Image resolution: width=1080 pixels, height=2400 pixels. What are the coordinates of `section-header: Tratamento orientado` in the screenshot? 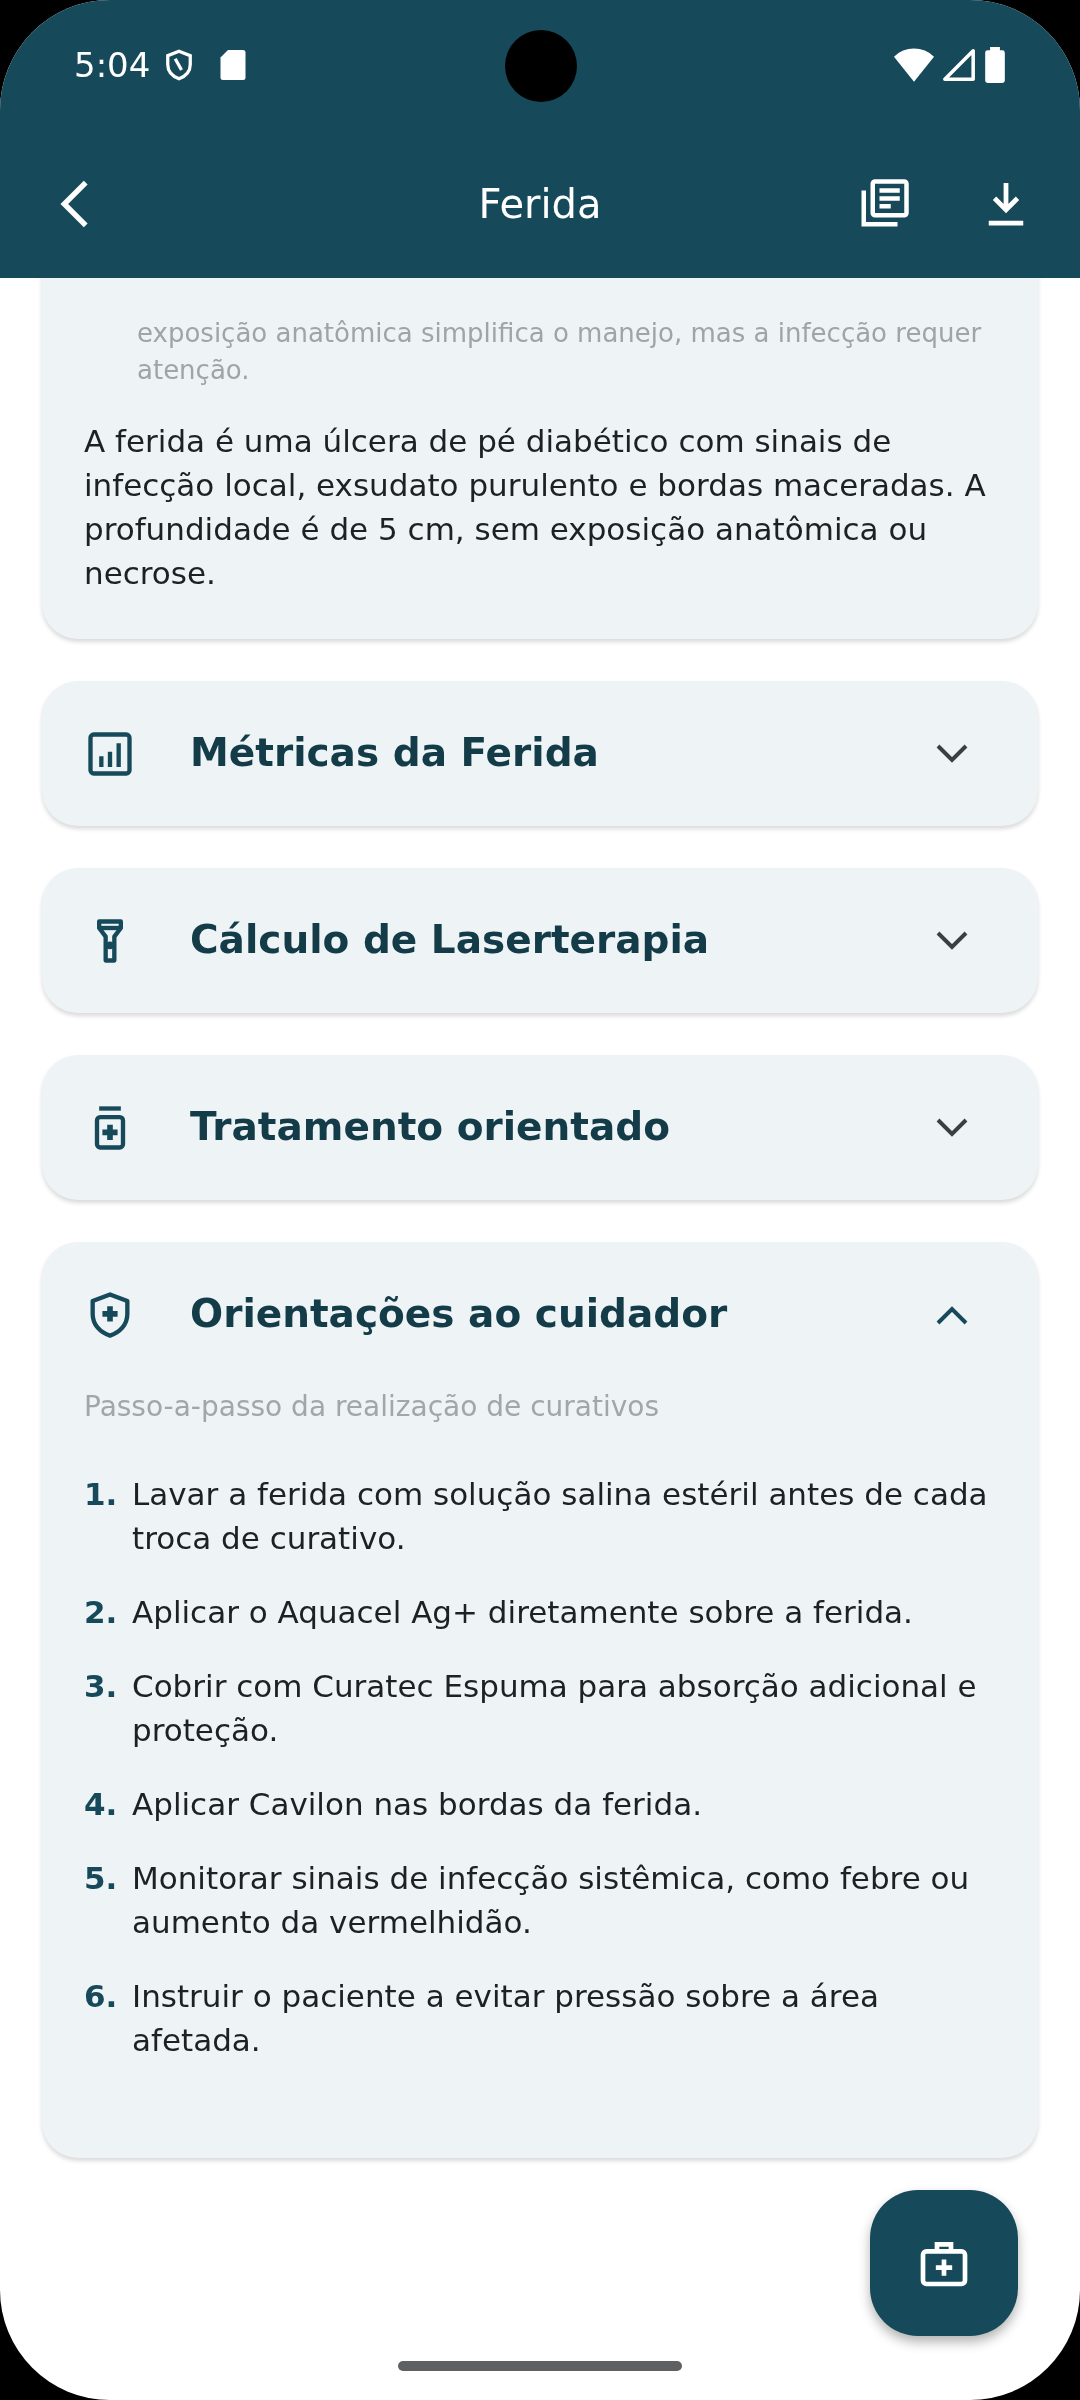 It's located at (540, 1127).